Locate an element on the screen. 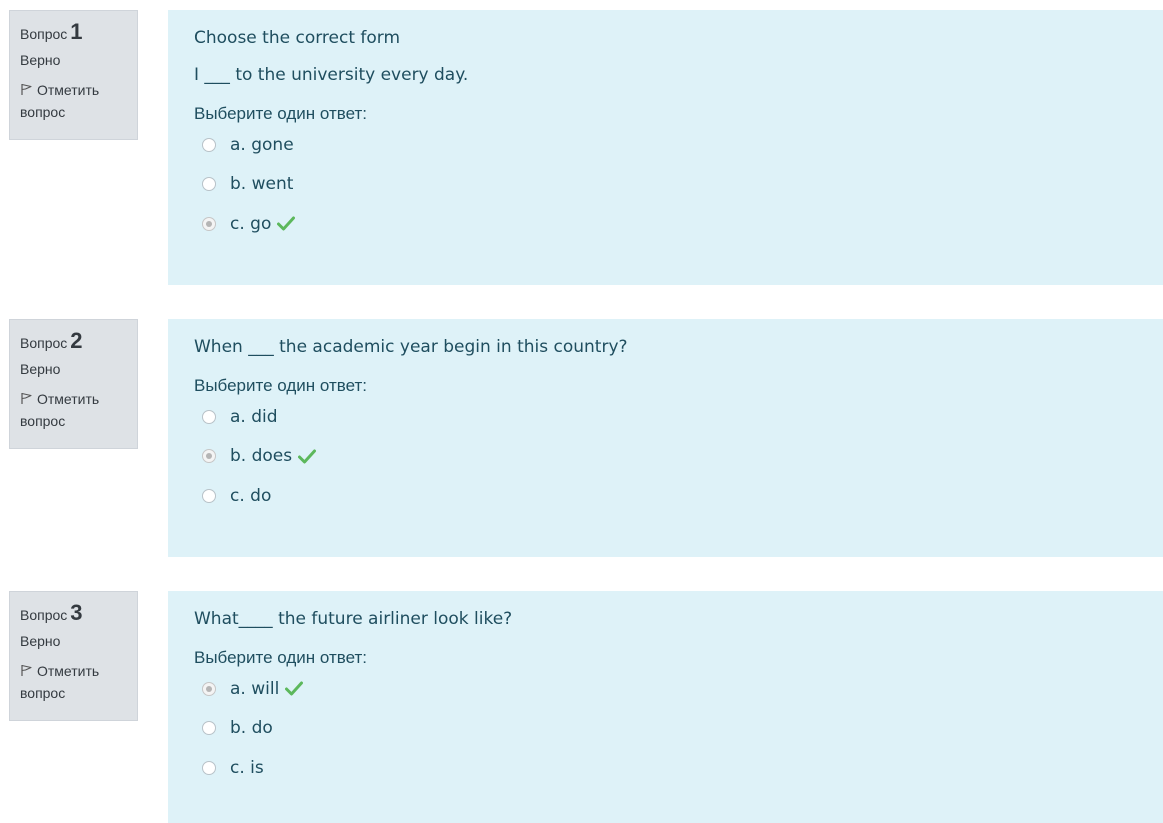  answer-option: c. do is located at coordinates (665, 496).